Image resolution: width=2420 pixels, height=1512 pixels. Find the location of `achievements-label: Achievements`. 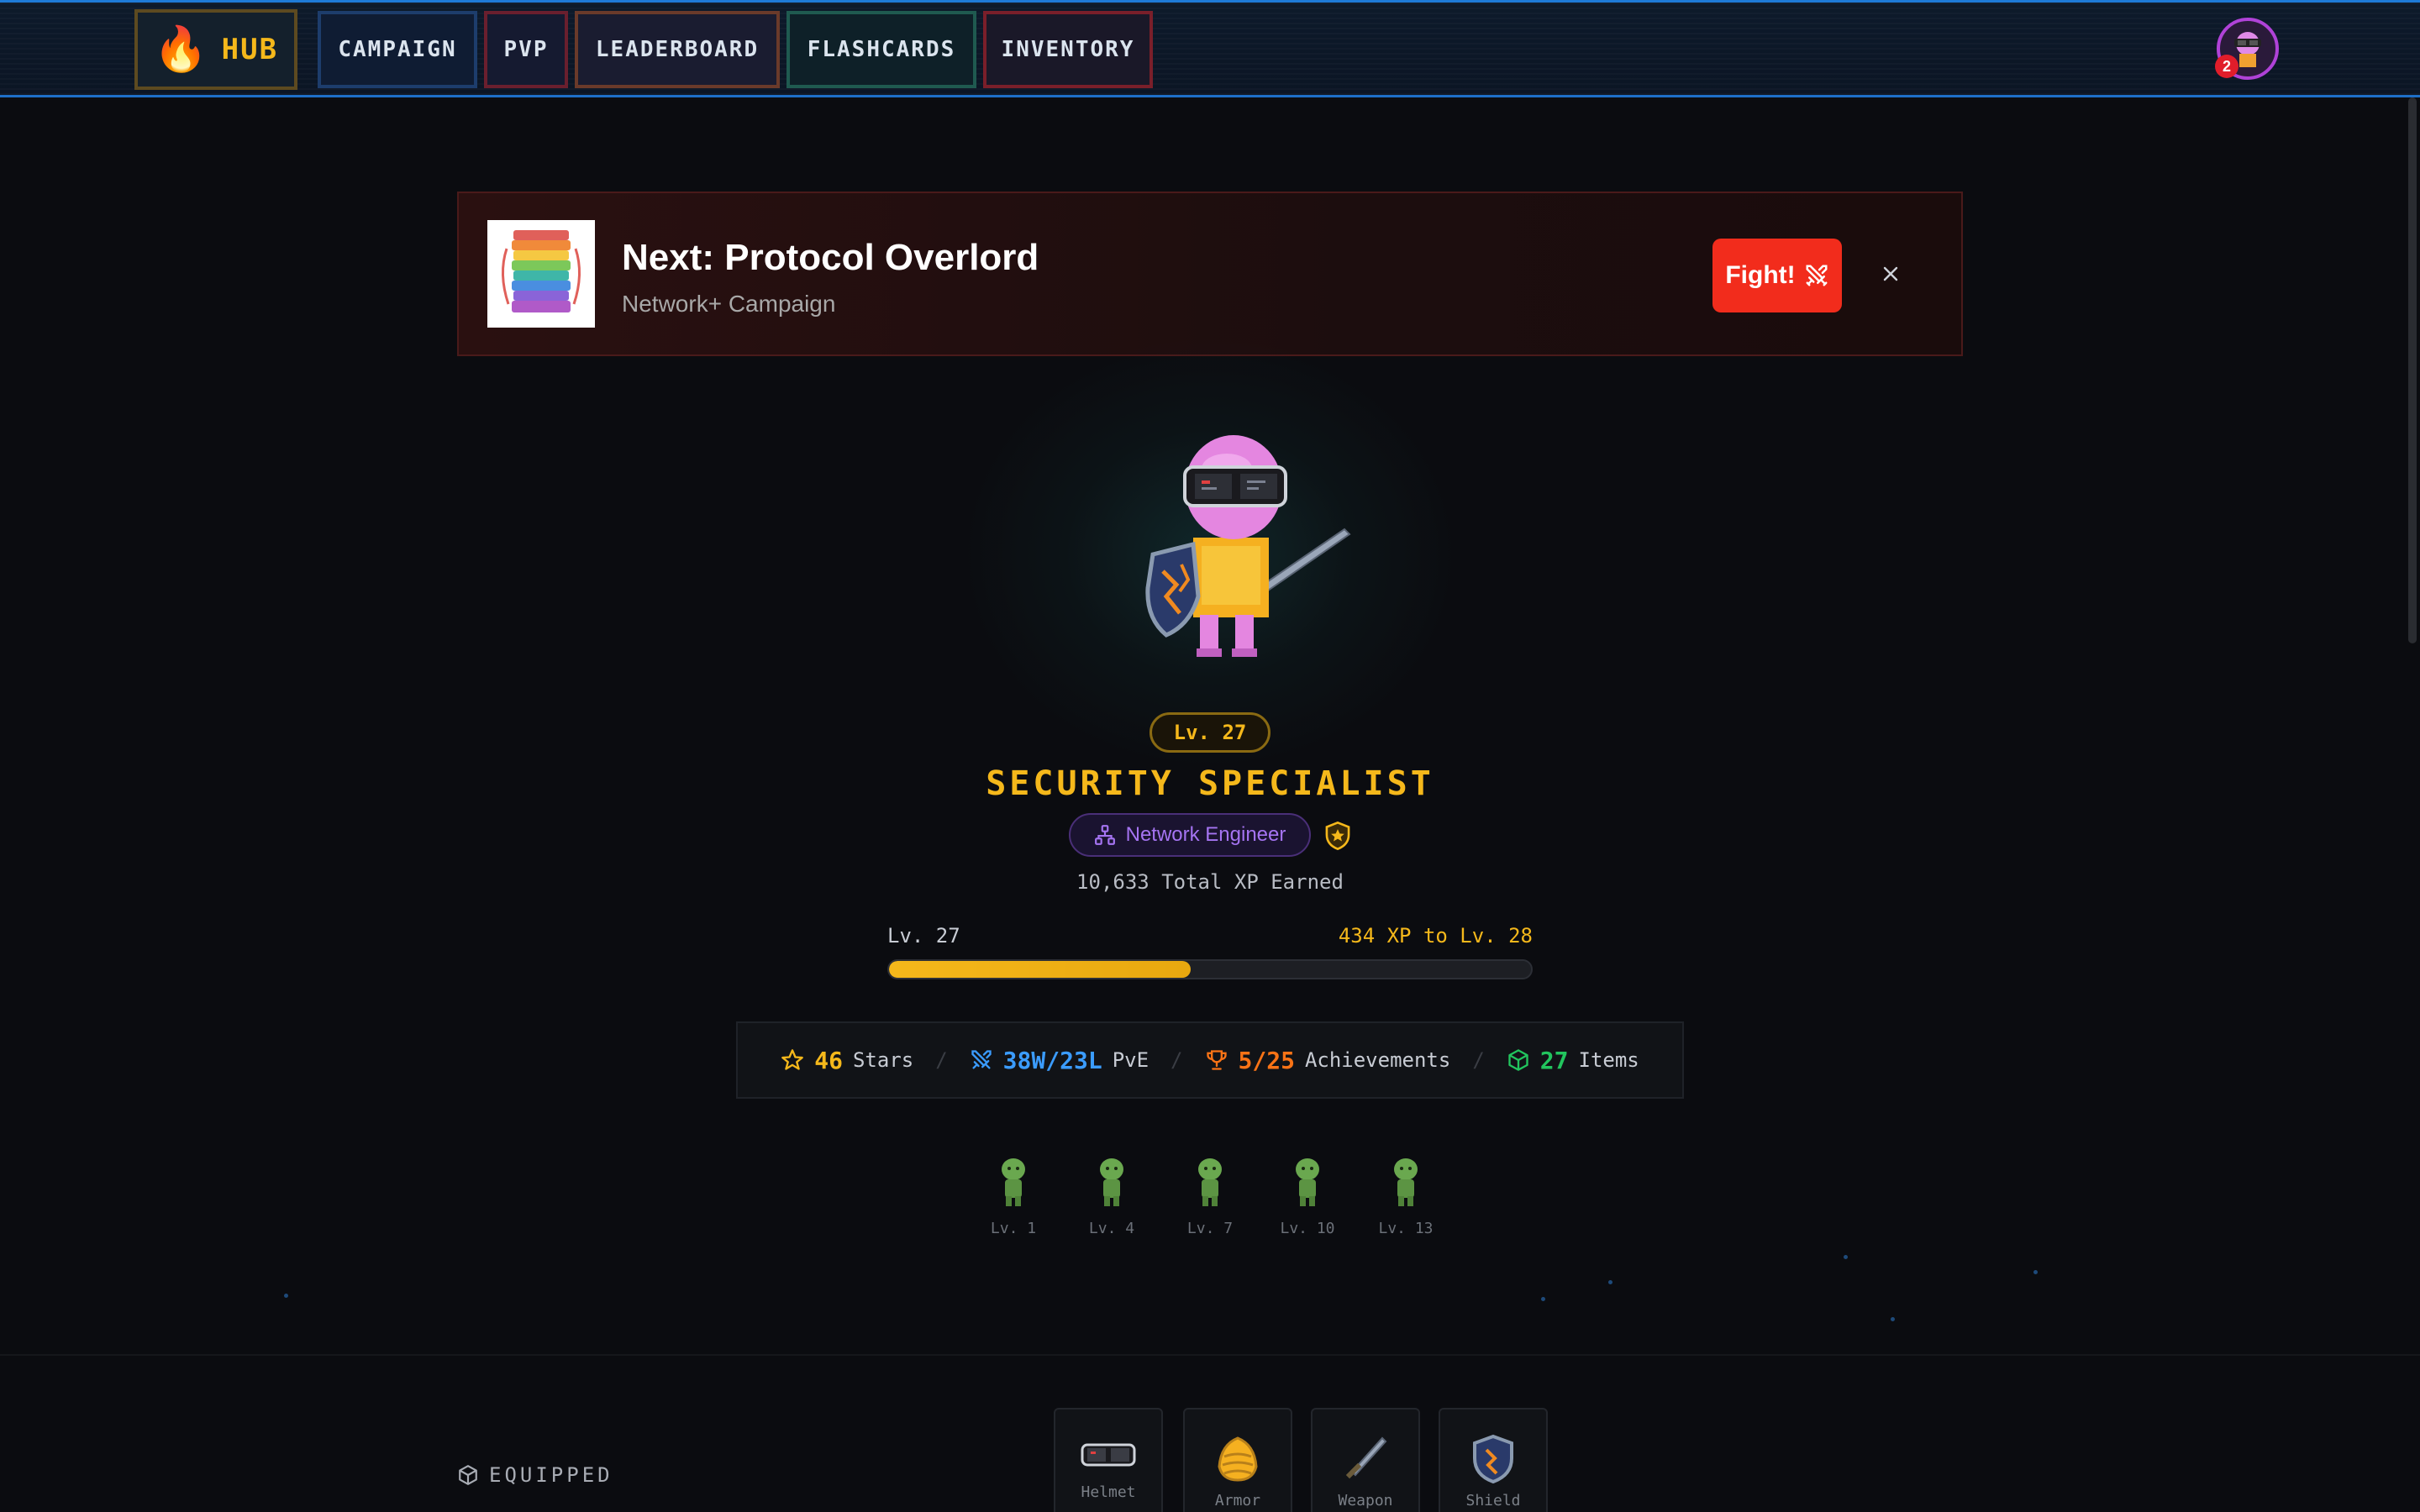

achievements-label: Achievements is located at coordinates (1377, 1060).